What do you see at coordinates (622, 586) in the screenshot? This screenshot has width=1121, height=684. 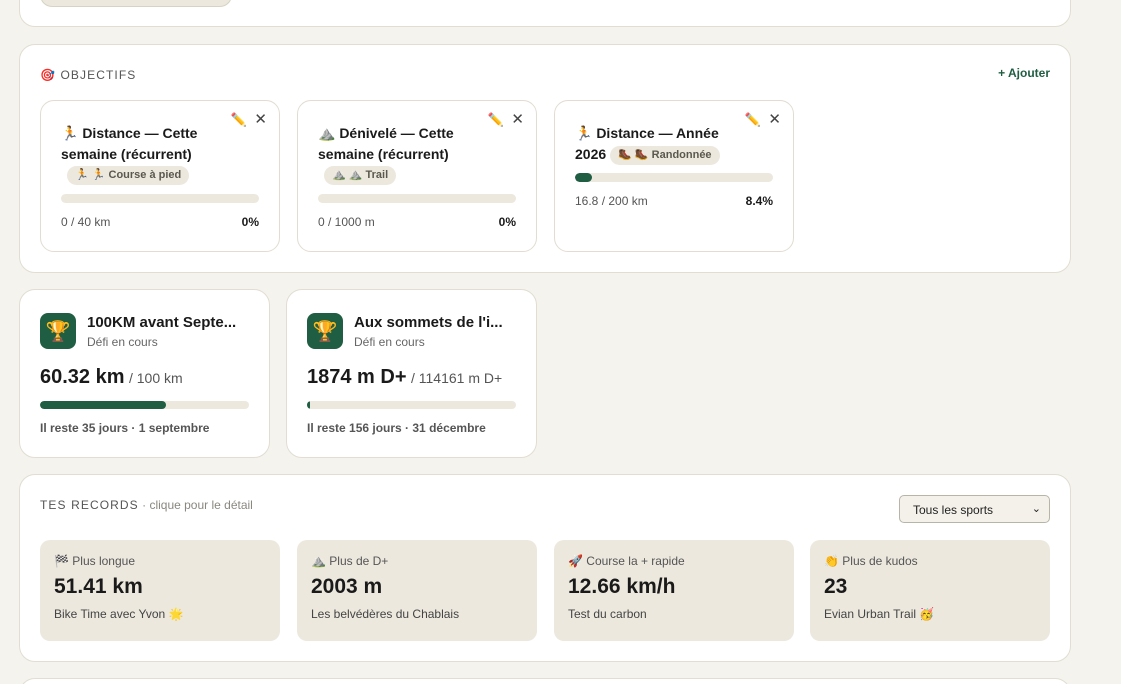 I see `record-value: 12.66 km/h` at bounding box center [622, 586].